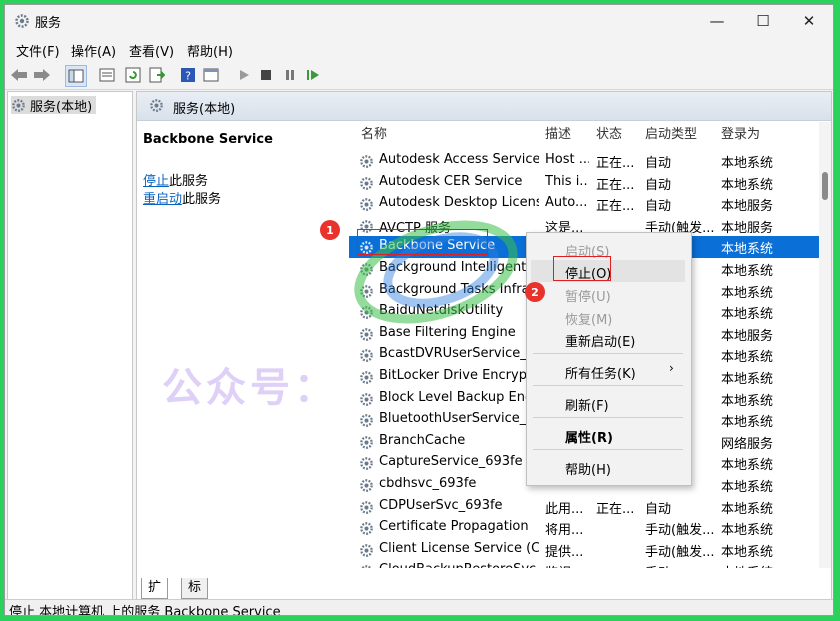 The image size is (840, 621). What do you see at coordinates (585, 528) in the screenshot?
I see `table-row: Certificate Propagation 将用... 手动(触发... 本地系统` at bounding box center [585, 528].